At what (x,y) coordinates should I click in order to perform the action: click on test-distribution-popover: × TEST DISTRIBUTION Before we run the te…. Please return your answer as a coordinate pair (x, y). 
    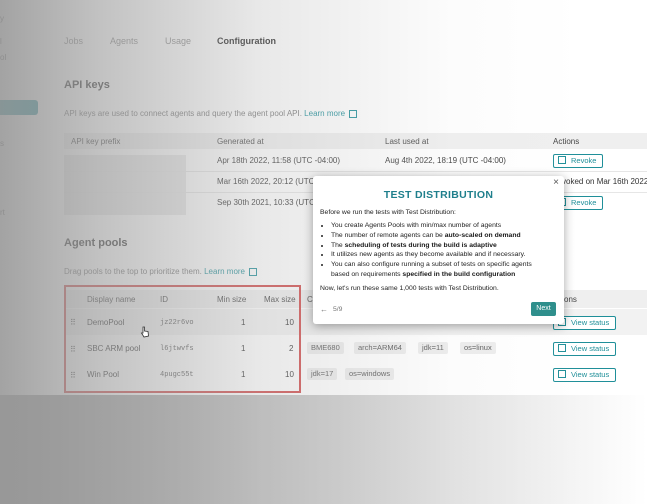
    Looking at the image, I should click on (438, 250).